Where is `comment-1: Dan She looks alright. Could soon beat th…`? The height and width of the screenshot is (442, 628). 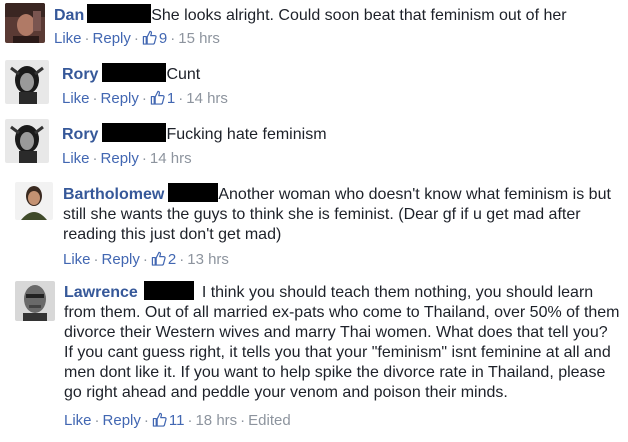
comment-1: Dan She looks alright. Could soon beat th… is located at coordinates (314, 27).